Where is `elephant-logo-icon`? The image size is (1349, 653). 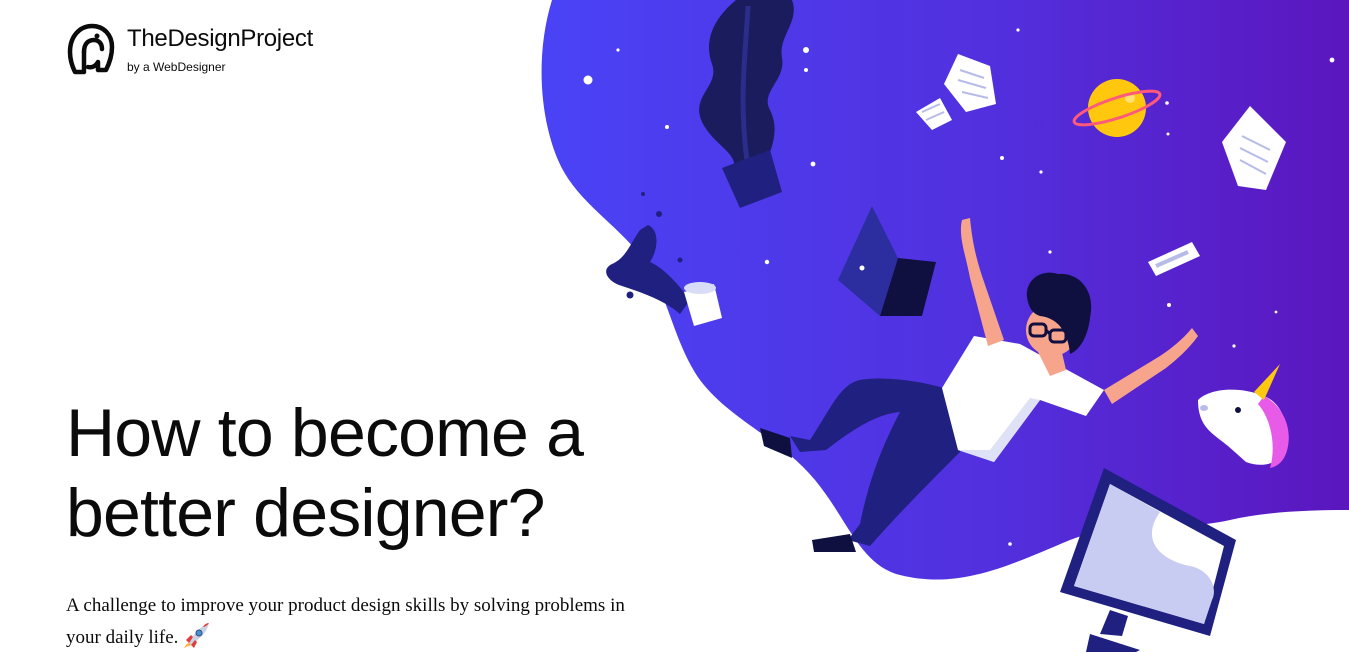 elephant-logo-icon is located at coordinates (91, 49).